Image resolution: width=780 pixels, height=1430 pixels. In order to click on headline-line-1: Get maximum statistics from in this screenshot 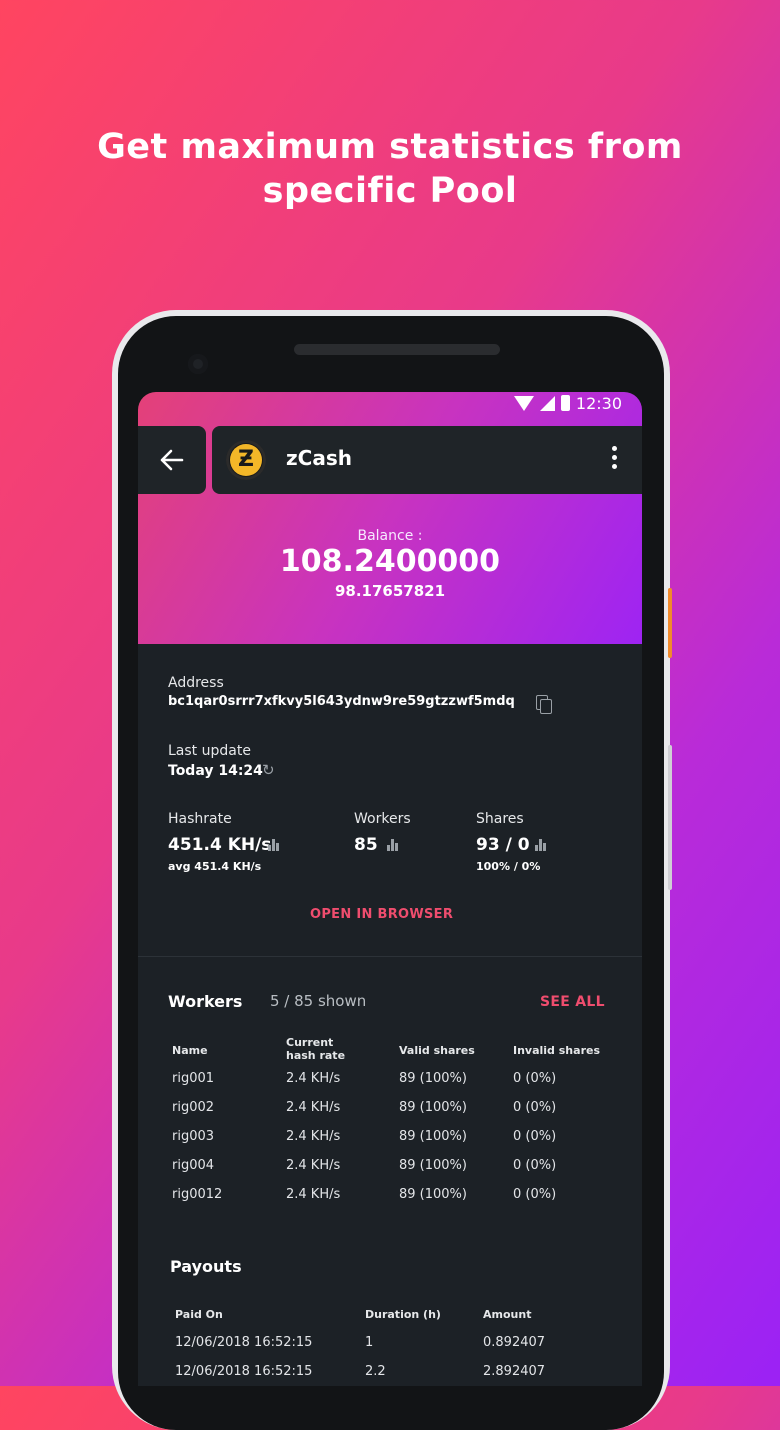, I will do `click(390, 147)`.